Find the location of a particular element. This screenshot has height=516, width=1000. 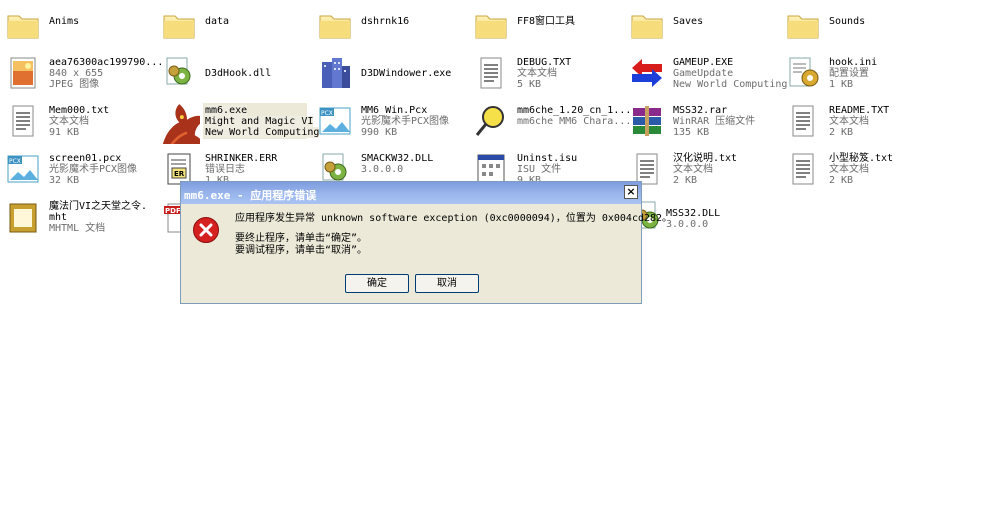

file-size: 135 KB is located at coordinates (691, 132).